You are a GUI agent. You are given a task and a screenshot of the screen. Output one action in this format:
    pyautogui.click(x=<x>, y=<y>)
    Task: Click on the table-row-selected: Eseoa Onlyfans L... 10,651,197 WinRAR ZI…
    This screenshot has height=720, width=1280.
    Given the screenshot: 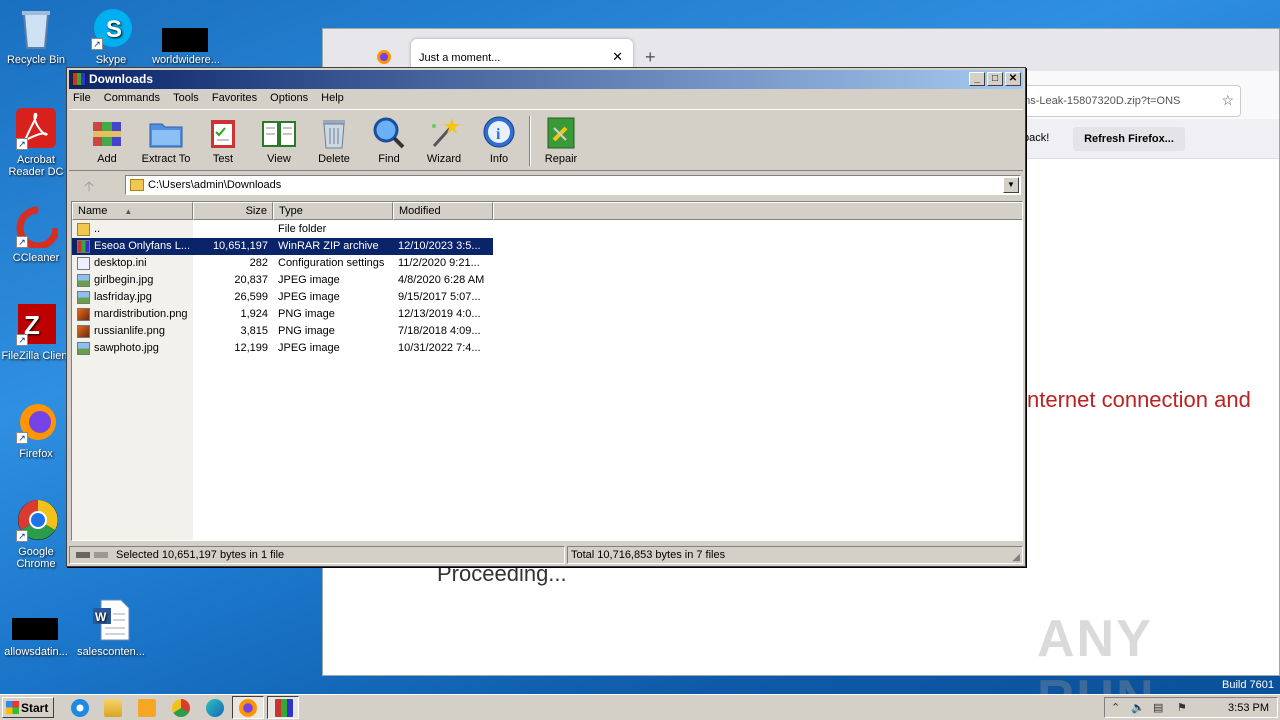 What is the action you would take?
    pyautogui.click(x=282, y=246)
    